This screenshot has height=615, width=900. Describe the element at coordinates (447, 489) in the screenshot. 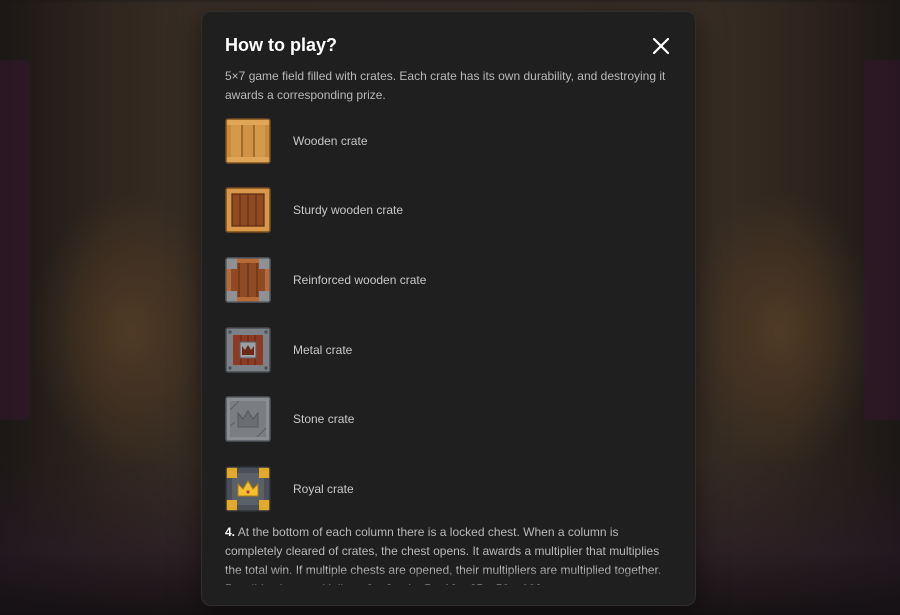

I see `list-item: Royal crate` at that location.